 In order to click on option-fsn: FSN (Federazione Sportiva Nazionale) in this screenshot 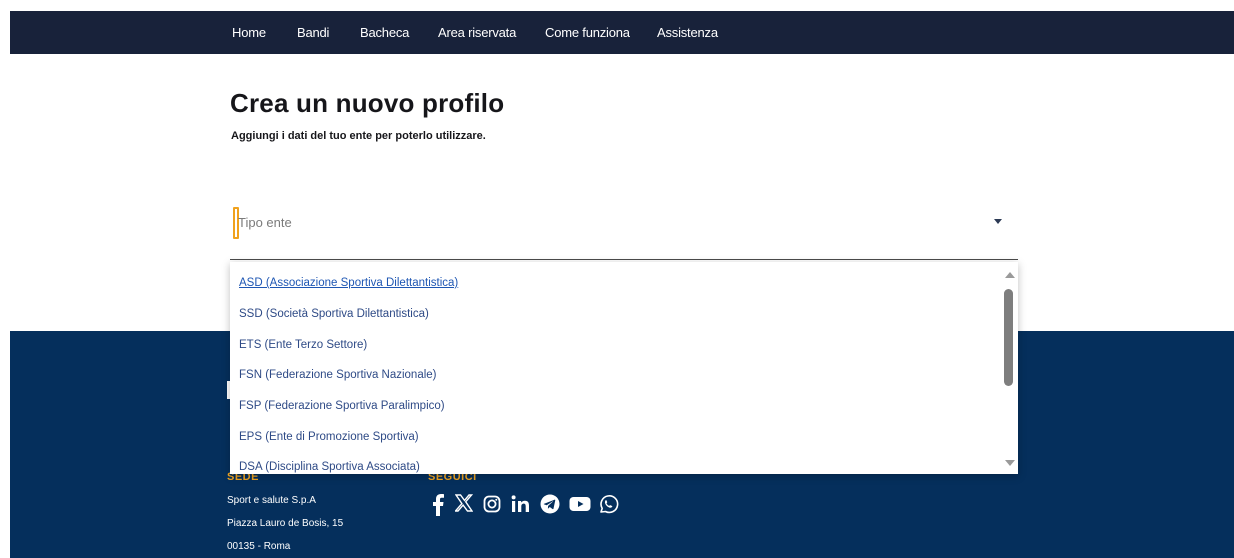, I will do `click(338, 375)`.